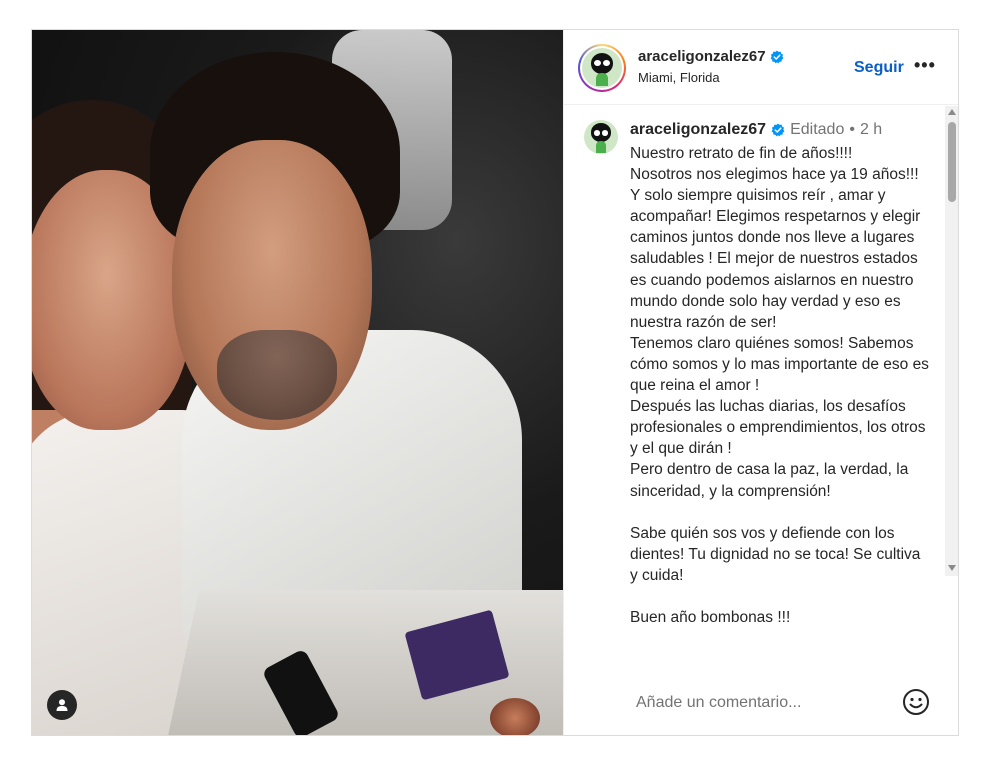 The height and width of the screenshot is (775, 992). I want to click on scroll-up-arrow-icon, so click(952, 112).